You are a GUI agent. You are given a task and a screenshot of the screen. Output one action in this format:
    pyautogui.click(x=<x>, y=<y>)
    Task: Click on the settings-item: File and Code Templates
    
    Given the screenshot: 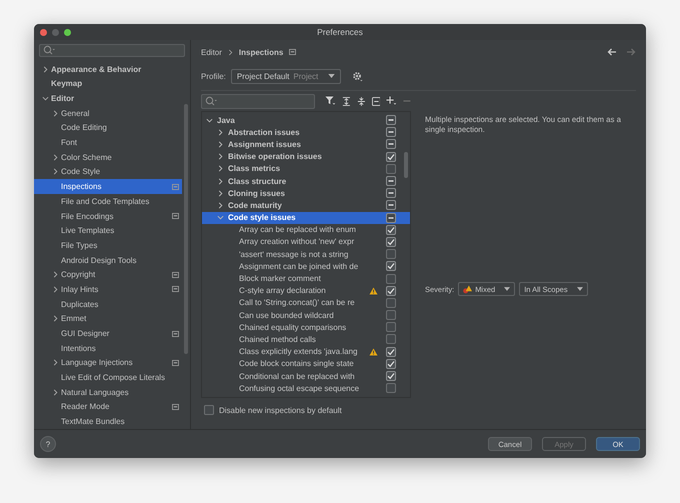 What is the action you would take?
    pyautogui.click(x=108, y=201)
    